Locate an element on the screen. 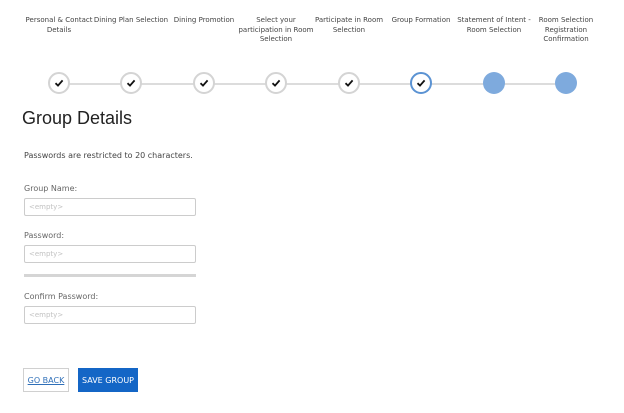  save-group-button: SAVE GROUP is located at coordinates (108, 380).